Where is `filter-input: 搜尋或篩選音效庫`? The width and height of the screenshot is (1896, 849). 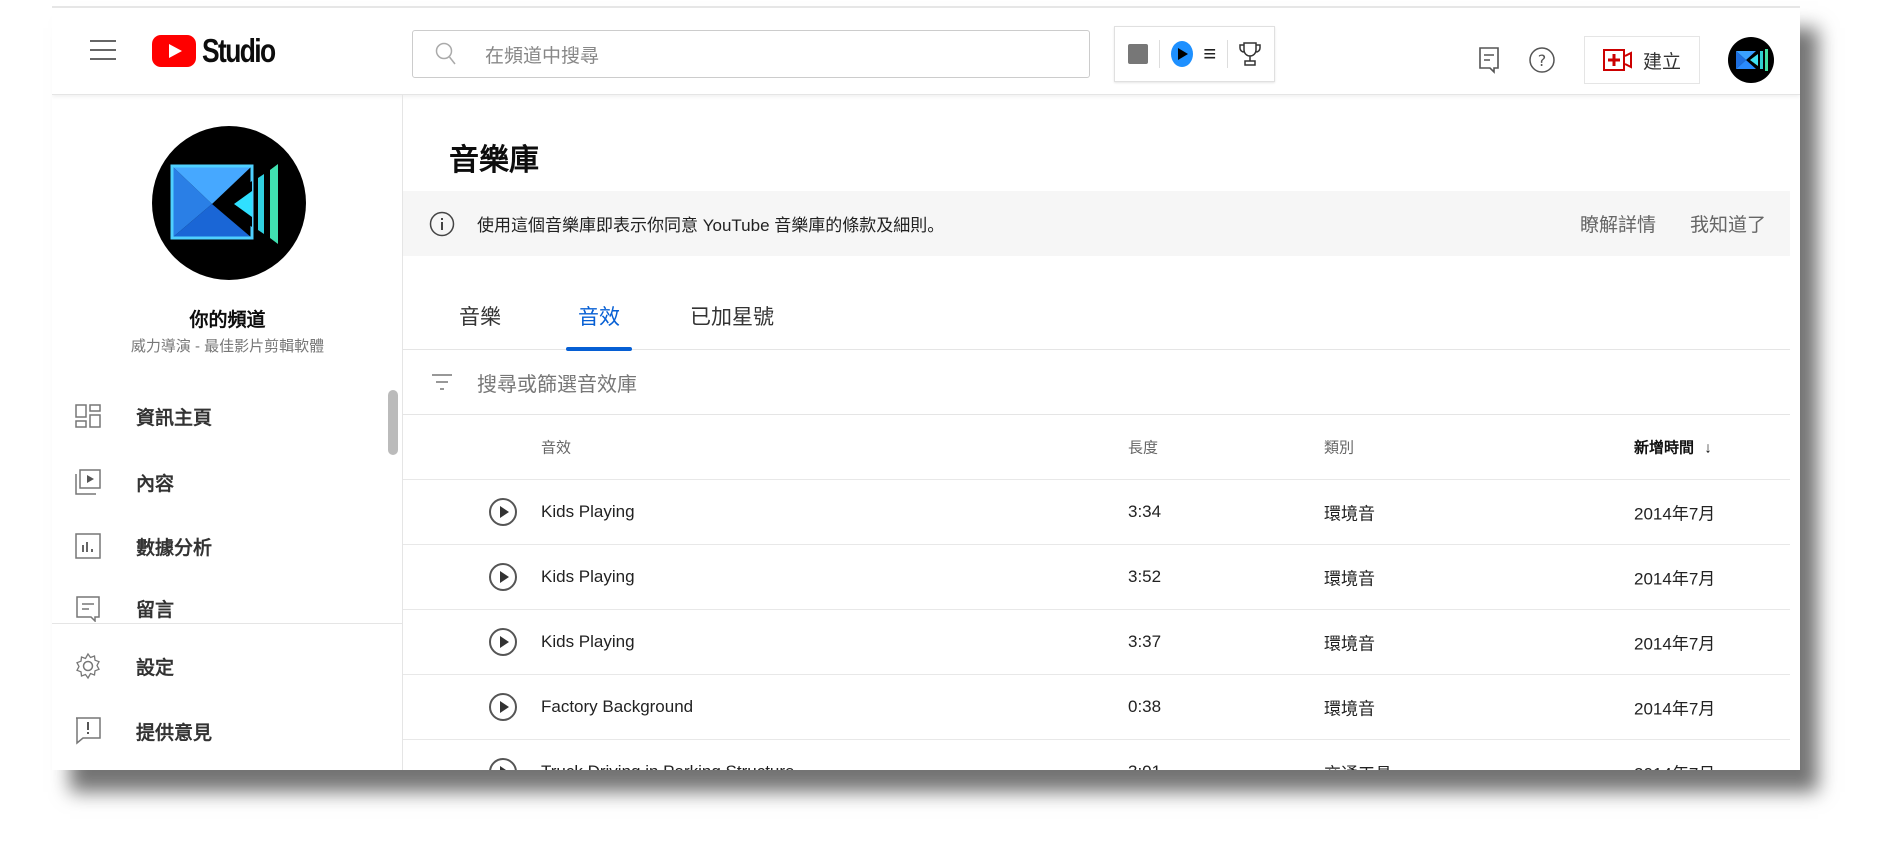
filter-input: 搜尋或篩選音效庫 is located at coordinates (1096, 382).